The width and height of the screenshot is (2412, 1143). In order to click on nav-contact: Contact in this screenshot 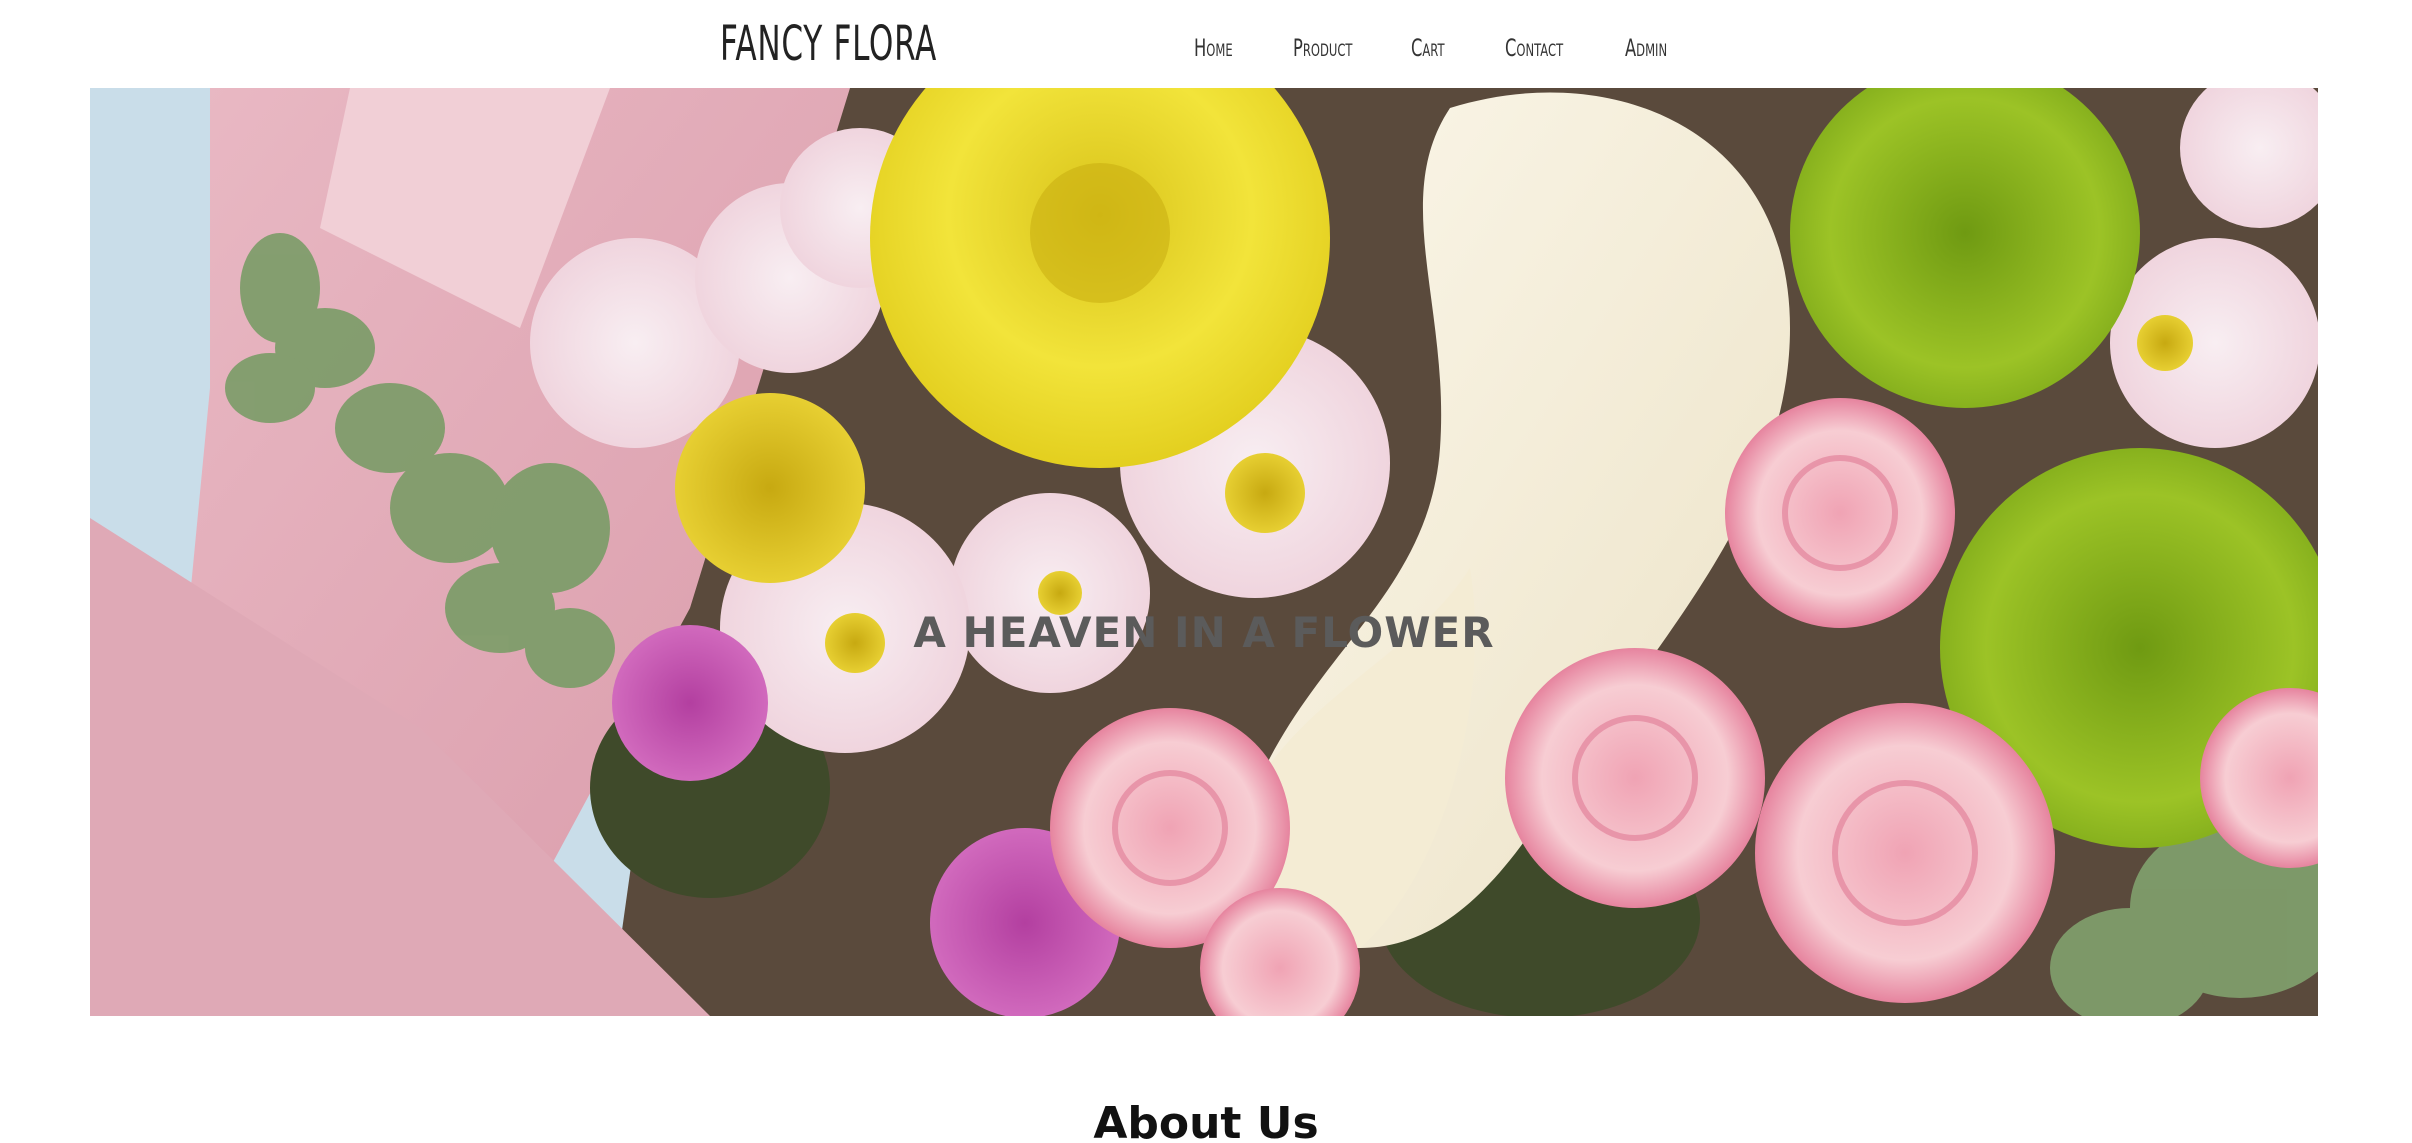, I will do `click(1534, 48)`.